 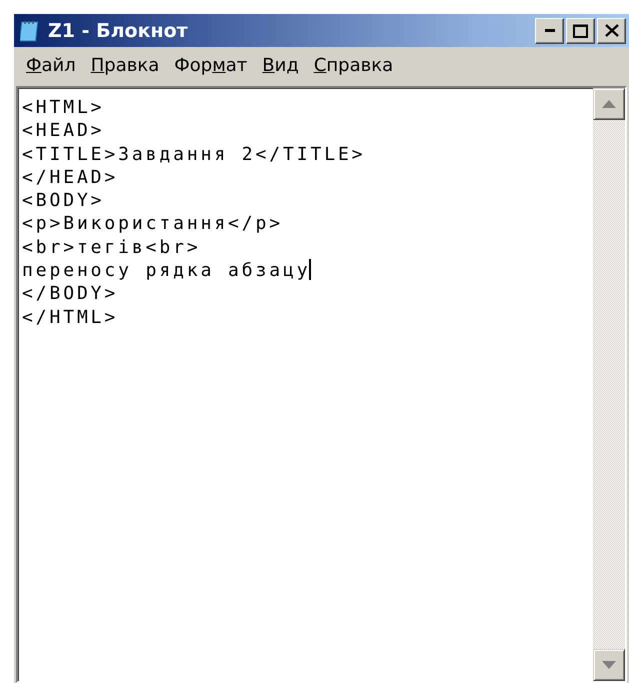 I want to click on menu-item: Формат, so click(x=212, y=65).